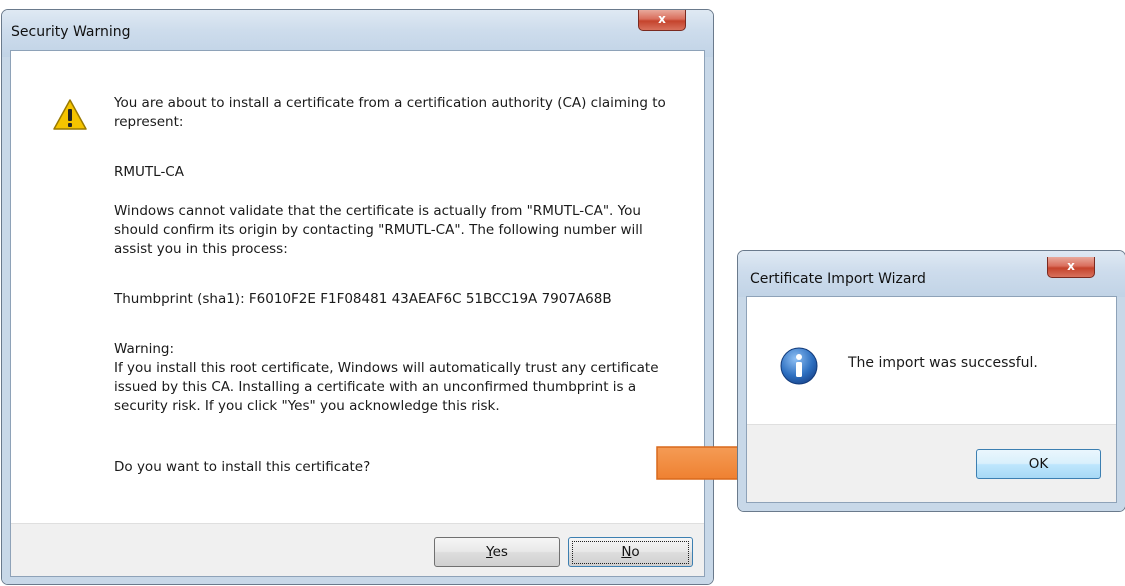  What do you see at coordinates (1038, 464) in the screenshot?
I see `ok-button: OK` at bounding box center [1038, 464].